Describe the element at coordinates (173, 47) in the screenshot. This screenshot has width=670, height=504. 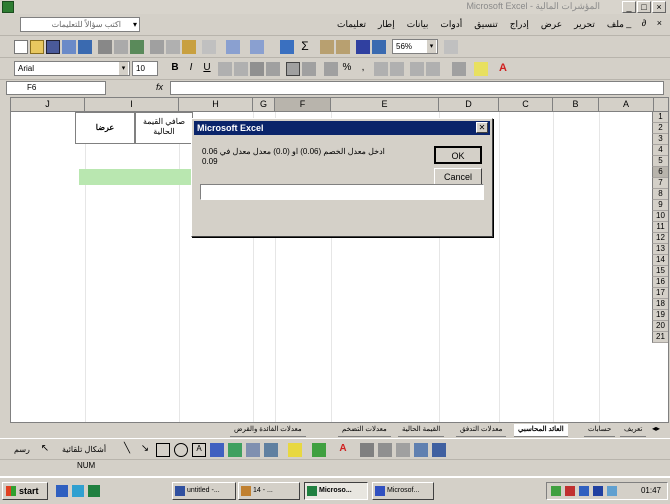
I see `copy-icon` at that location.